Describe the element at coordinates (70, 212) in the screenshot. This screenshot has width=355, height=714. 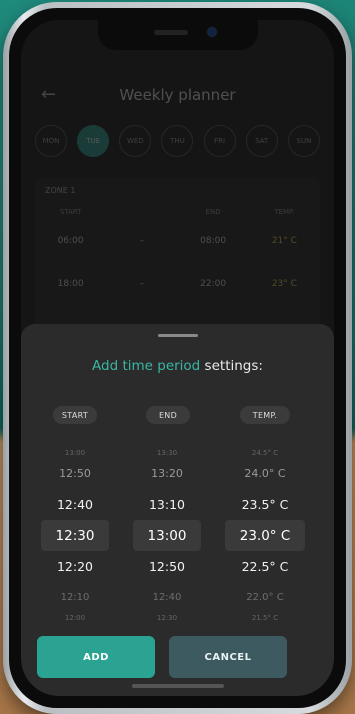
I see `zone-header-start: START` at that location.